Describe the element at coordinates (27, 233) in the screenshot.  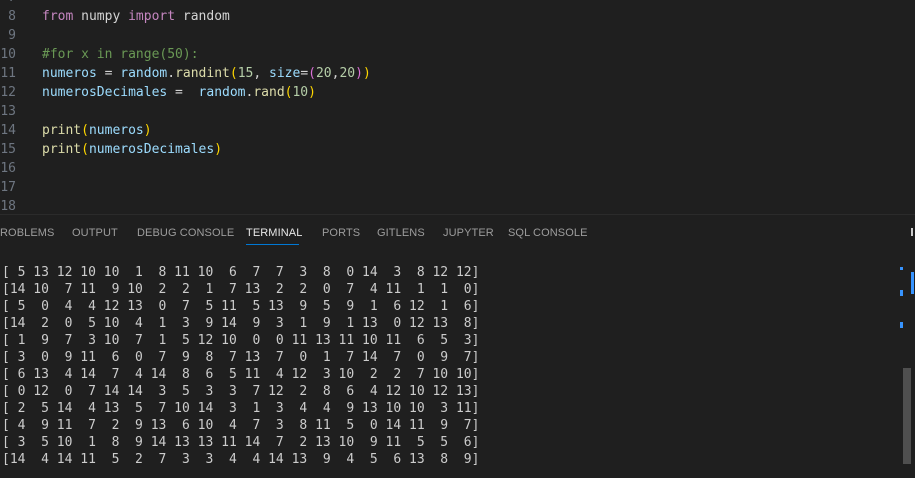
I see `tab-problems: ROBLEMS` at that location.